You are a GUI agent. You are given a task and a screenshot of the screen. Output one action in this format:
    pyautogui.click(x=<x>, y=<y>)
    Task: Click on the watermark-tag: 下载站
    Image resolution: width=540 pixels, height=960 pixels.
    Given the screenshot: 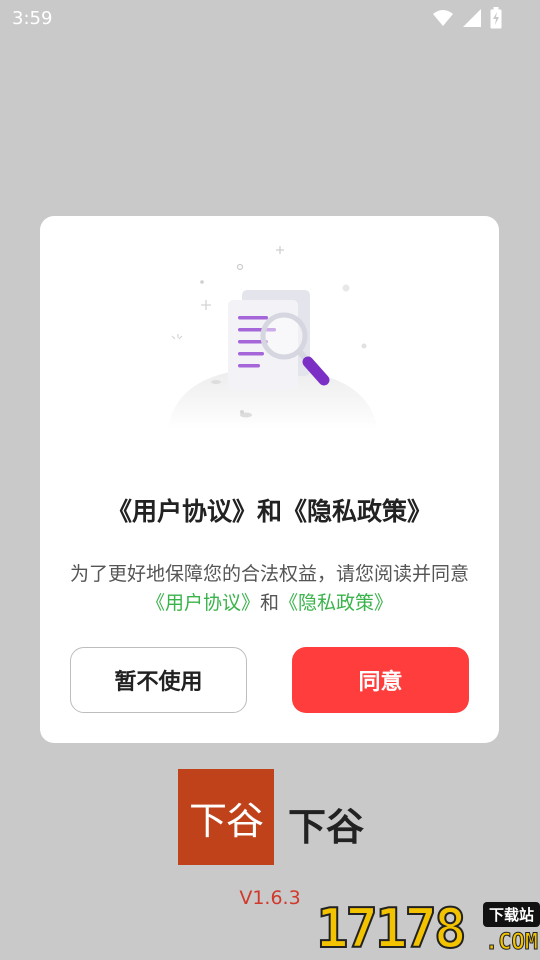 What is the action you would take?
    pyautogui.click(x=511, y=914)
    